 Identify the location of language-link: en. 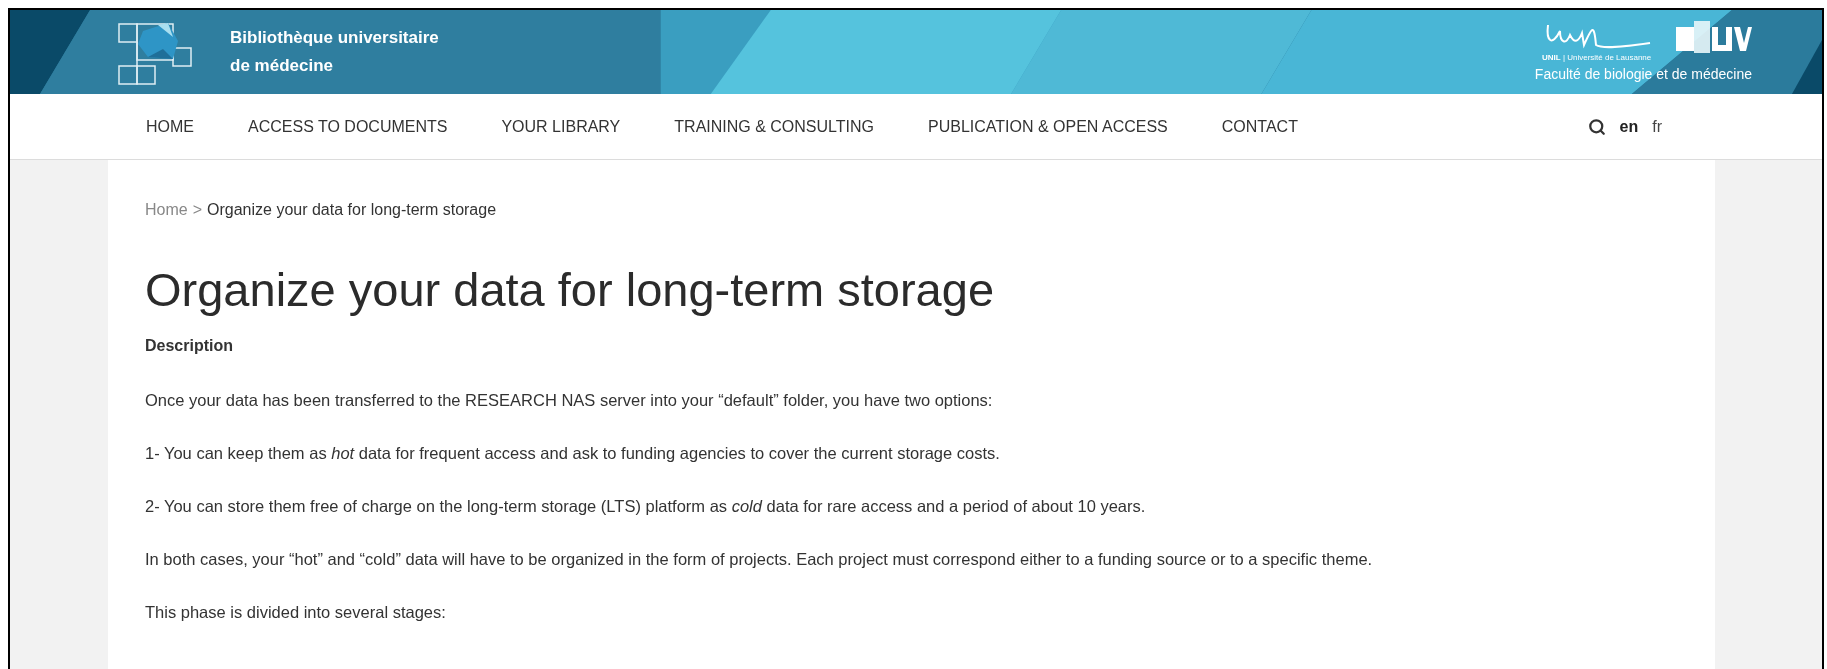
(1629, 126).